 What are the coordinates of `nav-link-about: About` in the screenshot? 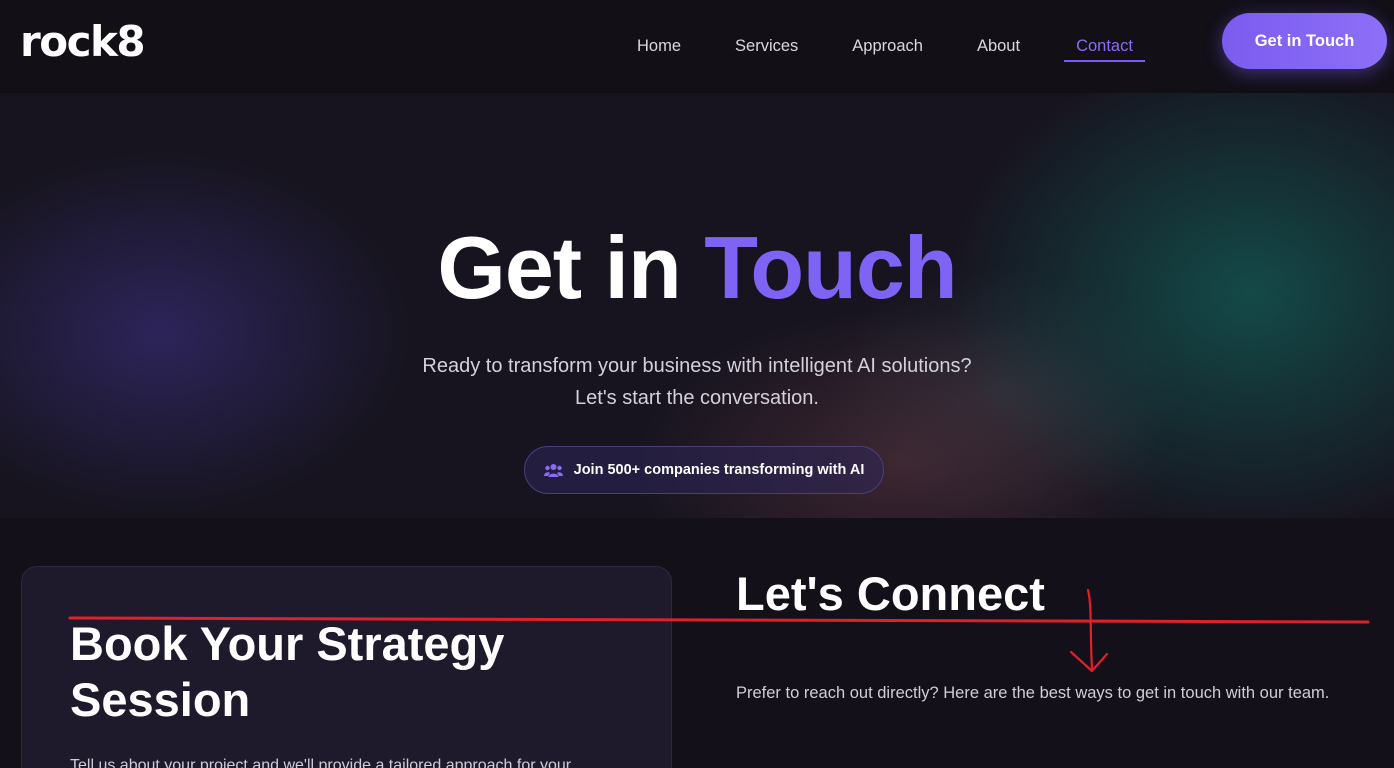 It's located at (998, 46).